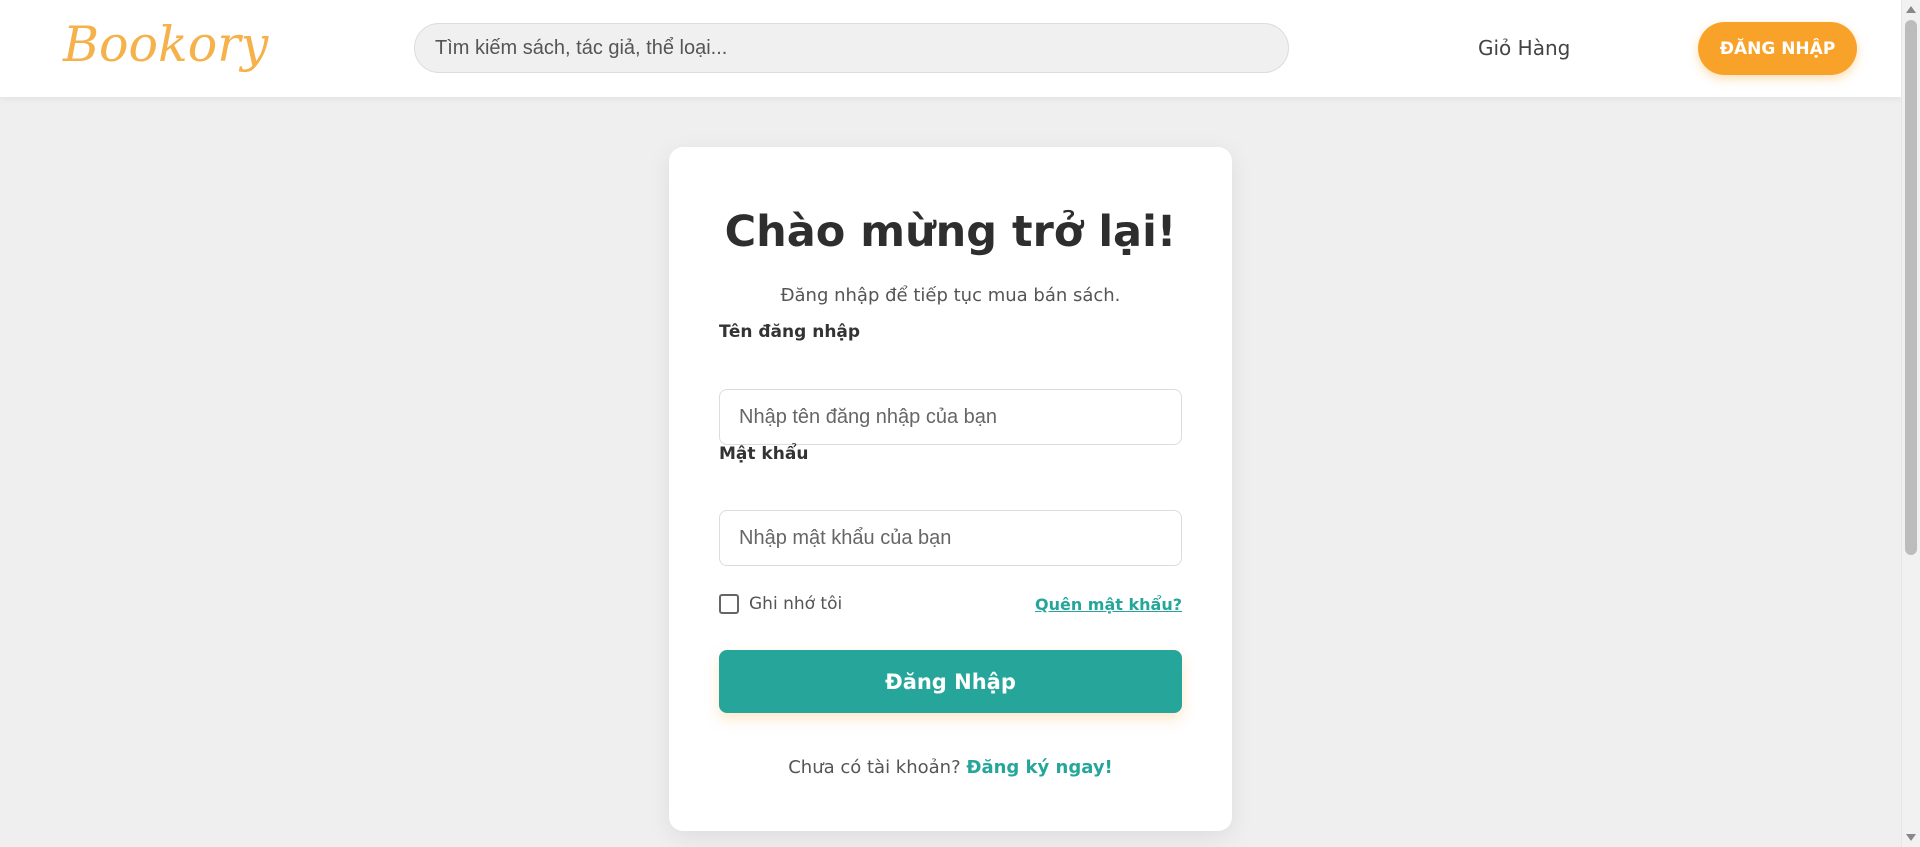  Describe the element at coordinates (796, 604) in the screenshot. I see `remember-me-label: Ghi nhớ tôi` at that location.